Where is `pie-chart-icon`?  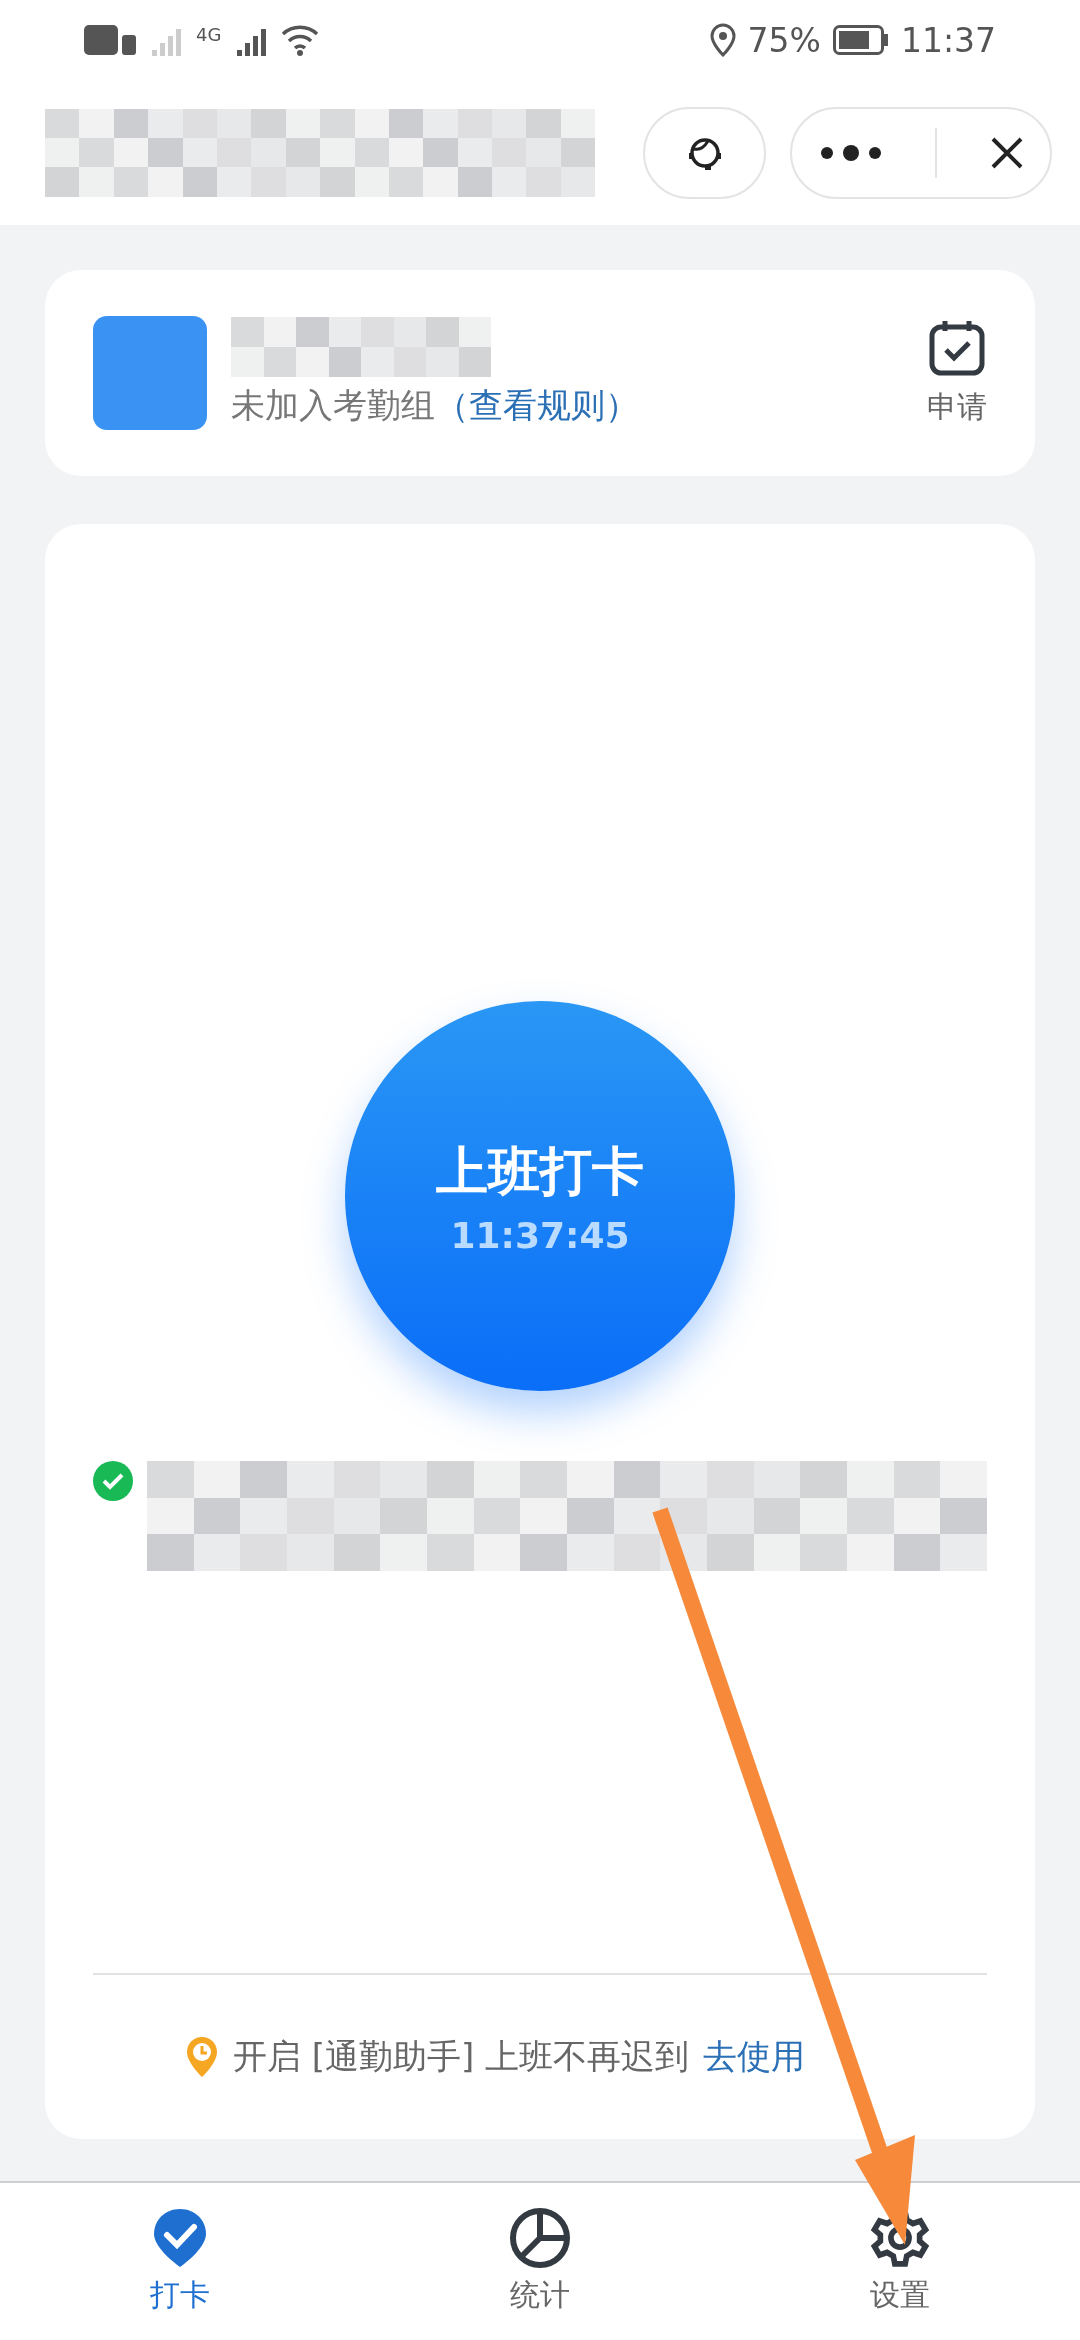 pie-chart-icon is located at coordinates (540, 2238).